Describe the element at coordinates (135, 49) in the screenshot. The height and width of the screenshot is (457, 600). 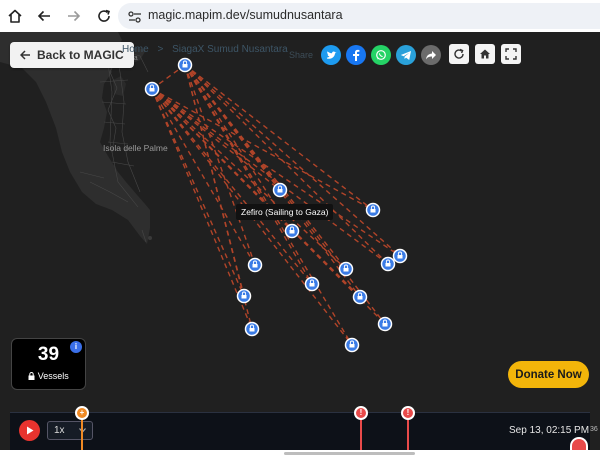
I see `breadcrumb-home: Home` at that location.